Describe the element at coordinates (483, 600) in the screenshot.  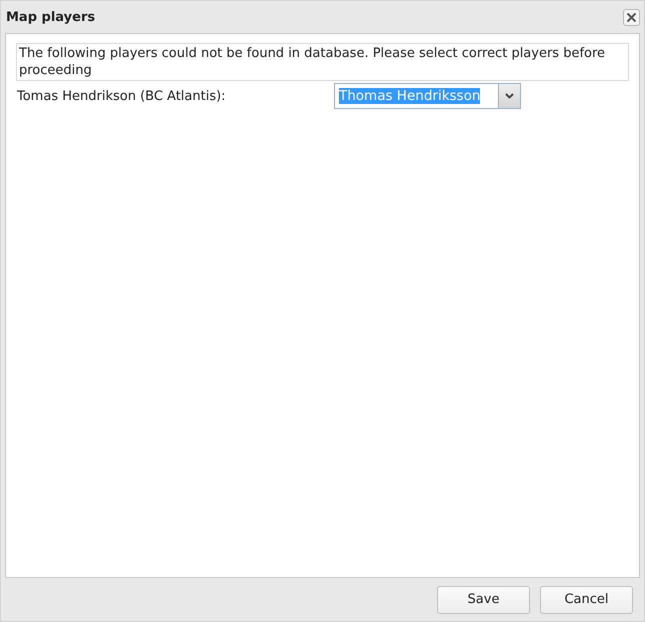
I see `dialog-button: Save` at that location.